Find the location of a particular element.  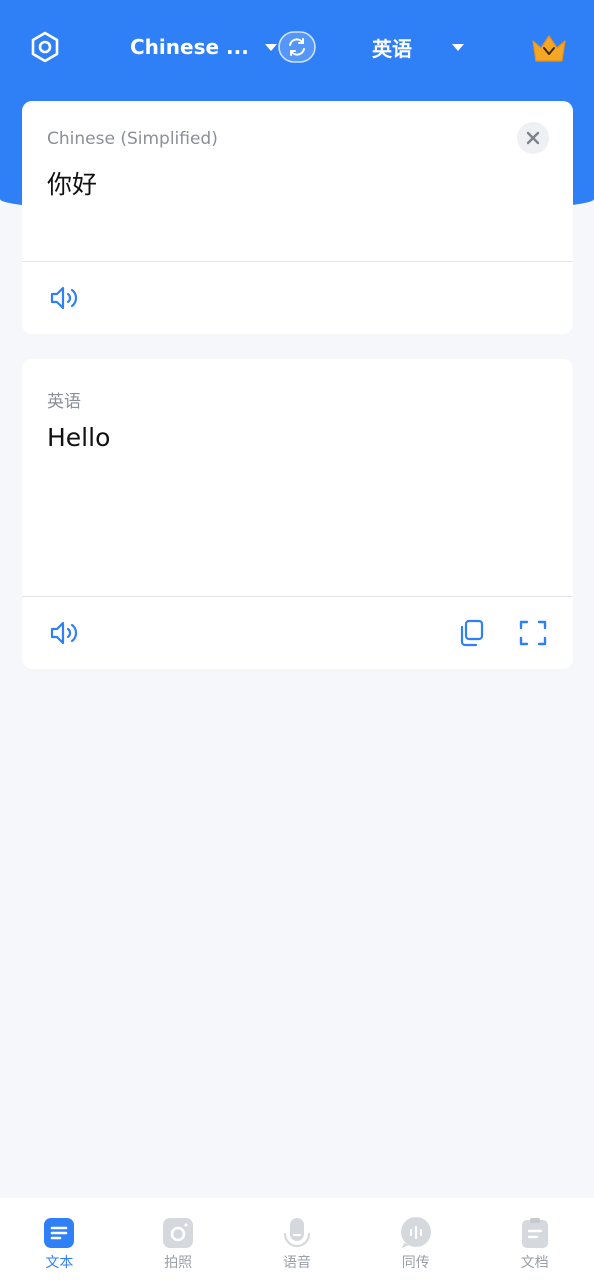

target-card-language: 英语 is located at coordinates (64, 402).